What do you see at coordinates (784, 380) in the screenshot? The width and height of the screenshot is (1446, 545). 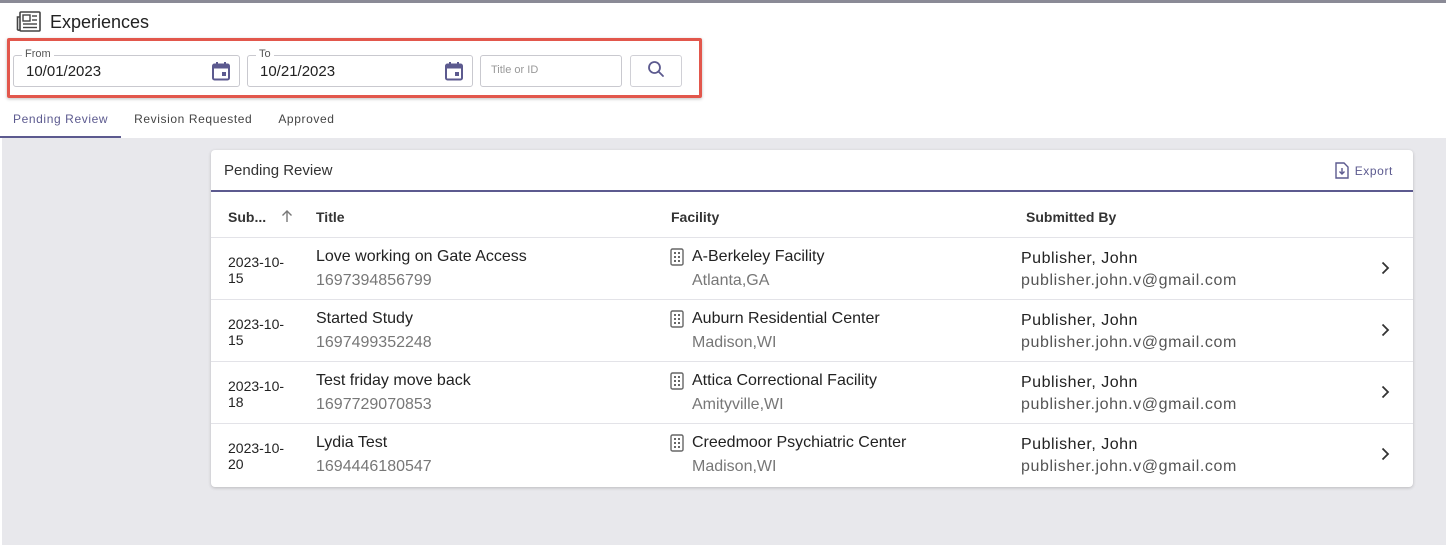 I see `facility-name: Attica Correctional Facility` at bounding box center [784, 380].